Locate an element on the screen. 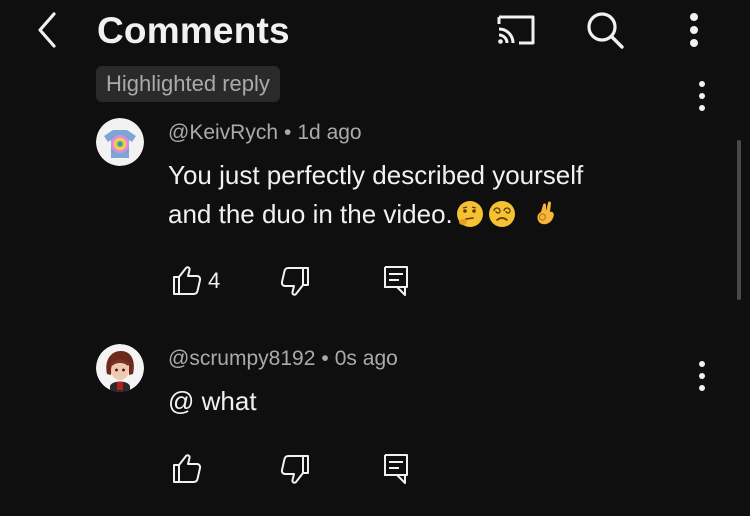 This screenshot has height=516, width=750. search-icon is located at coordinates (605, 30).